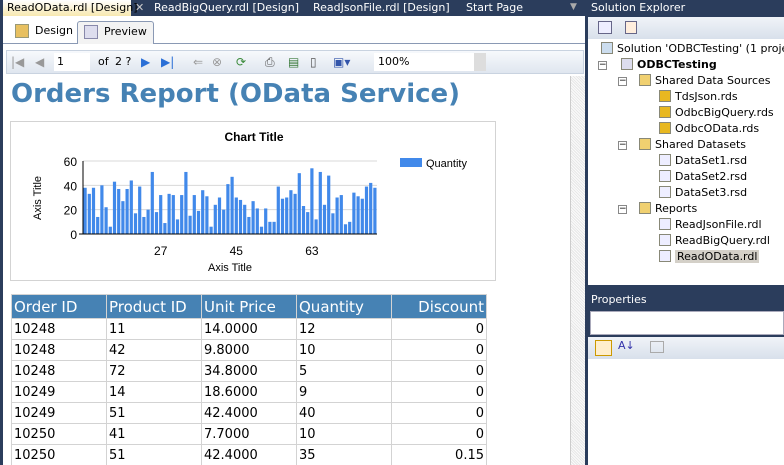 Image resolution: width=784 pixels, height=465 pixels. What do you see at coordinates (676, 208) in the screenshot?
I see `folder-node-label: Reports` at bounding box center [676, 208].